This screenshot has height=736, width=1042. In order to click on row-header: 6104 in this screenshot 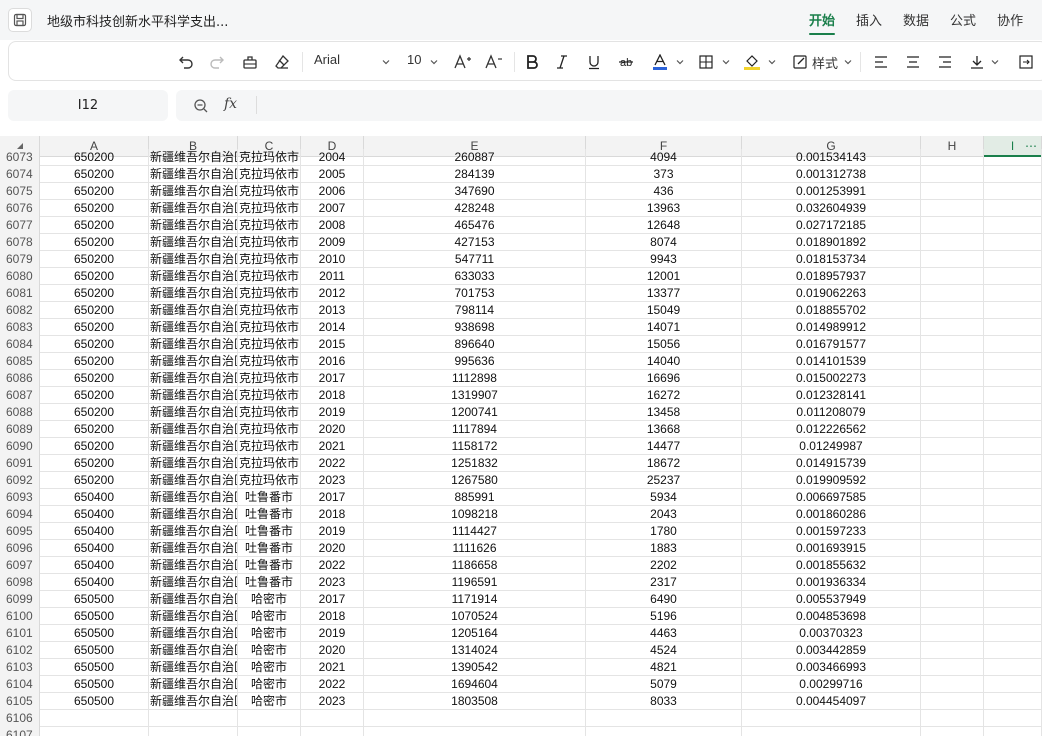, I will do `click(20, 684)`.